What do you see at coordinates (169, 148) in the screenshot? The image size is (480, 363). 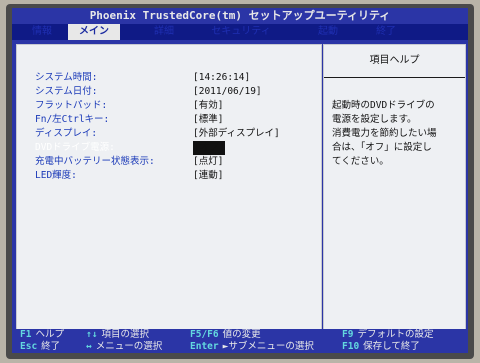 I see `setting-row-dvd-power: DVDドライブ電源: [オフ]` at bounding box center [169, 148].